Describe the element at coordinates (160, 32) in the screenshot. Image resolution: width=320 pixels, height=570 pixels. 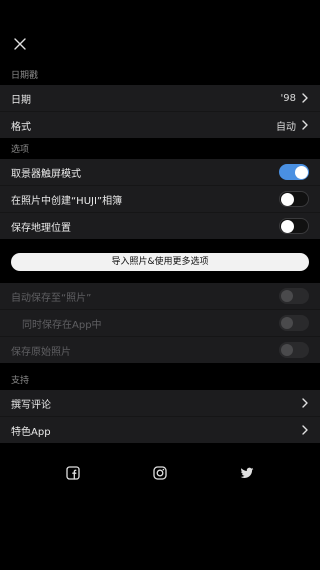
I see `top-bar` at that location.